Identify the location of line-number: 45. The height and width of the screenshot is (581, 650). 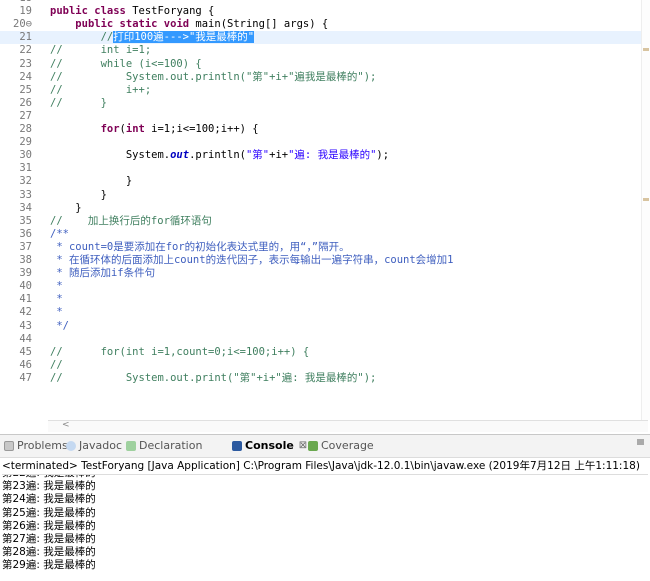
(25, 351).